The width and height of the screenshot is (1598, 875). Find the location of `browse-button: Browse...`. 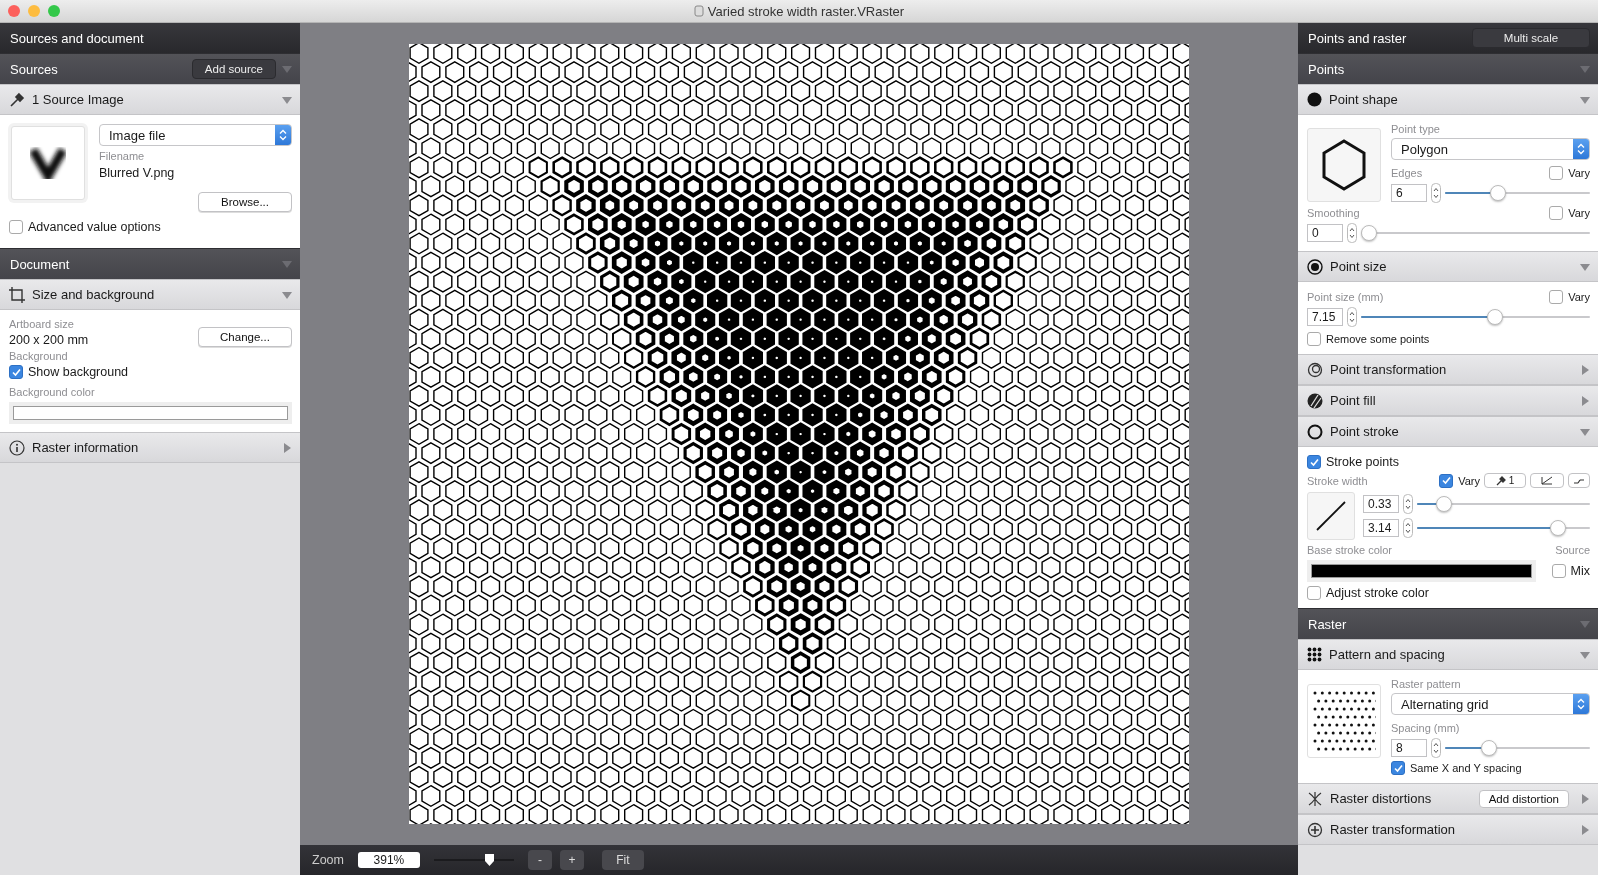

browse-button: Browse... is located at coordinates (245, 202).